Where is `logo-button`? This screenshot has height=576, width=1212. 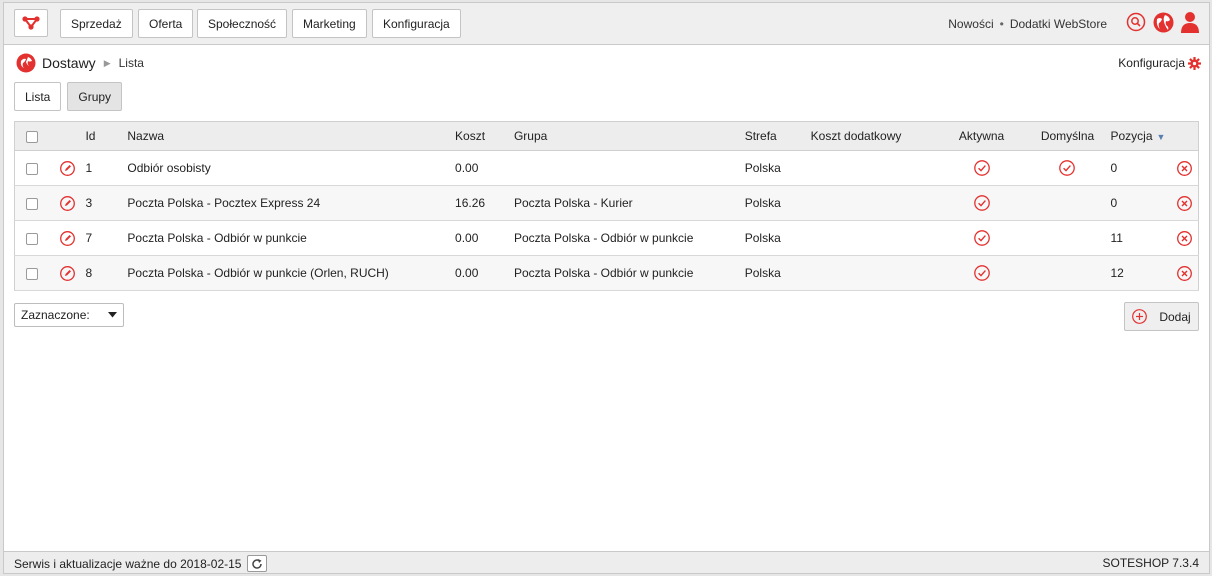 logo-button is located at coordinates (31, 23).